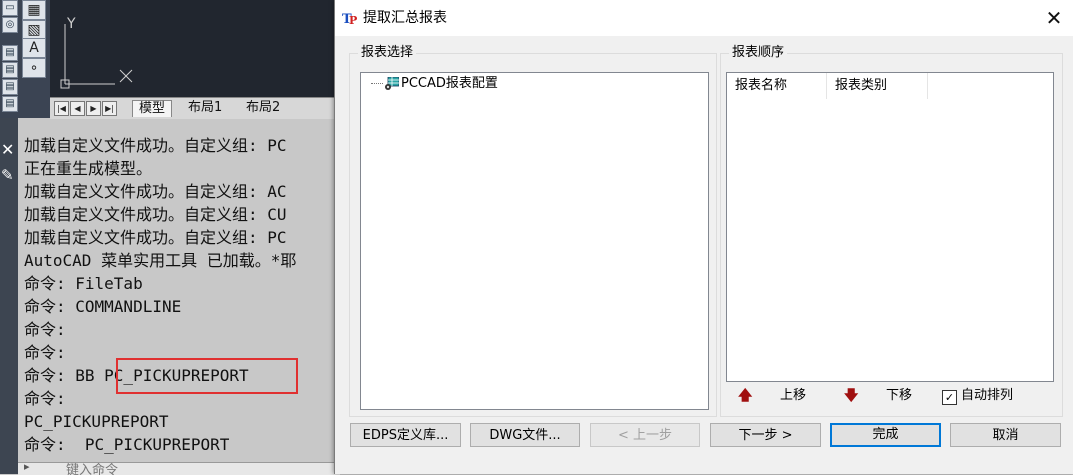 Image resolution: width=1073 pixels, height=475 pixels. Describe the element at coordinates (949, 397) in the screenshot. I see `checkbox-checked-icon: ✓` at that location.